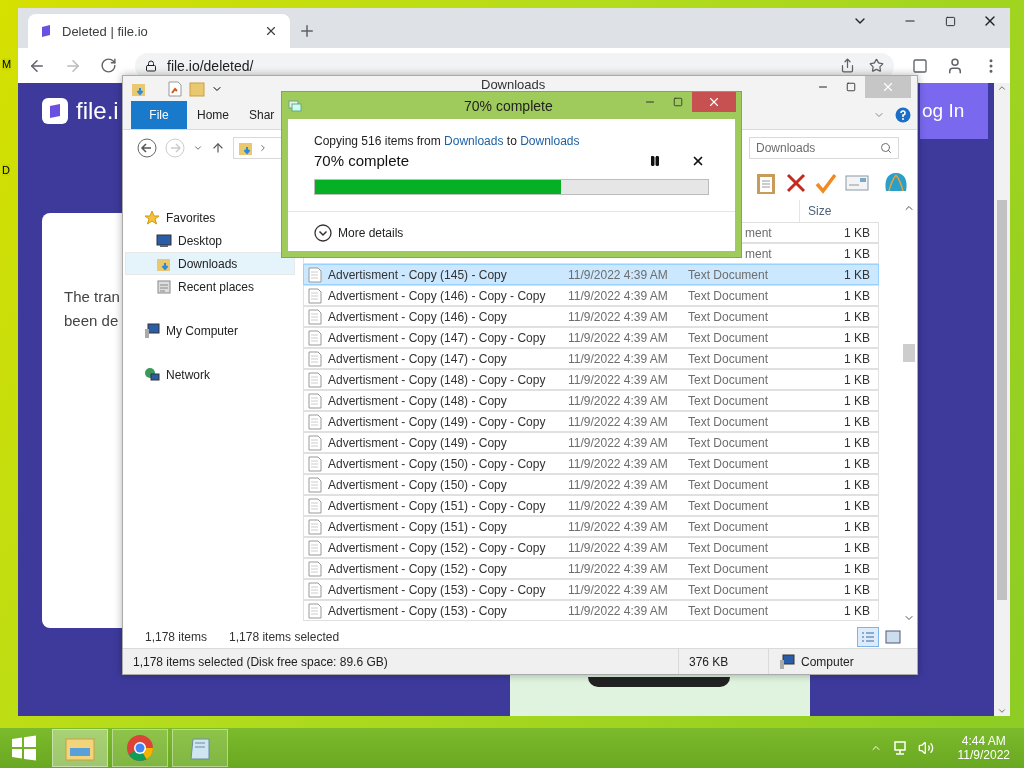  Describe the element at coordinates (903, 115) in the screenshot. I see `help-icon` at that location.